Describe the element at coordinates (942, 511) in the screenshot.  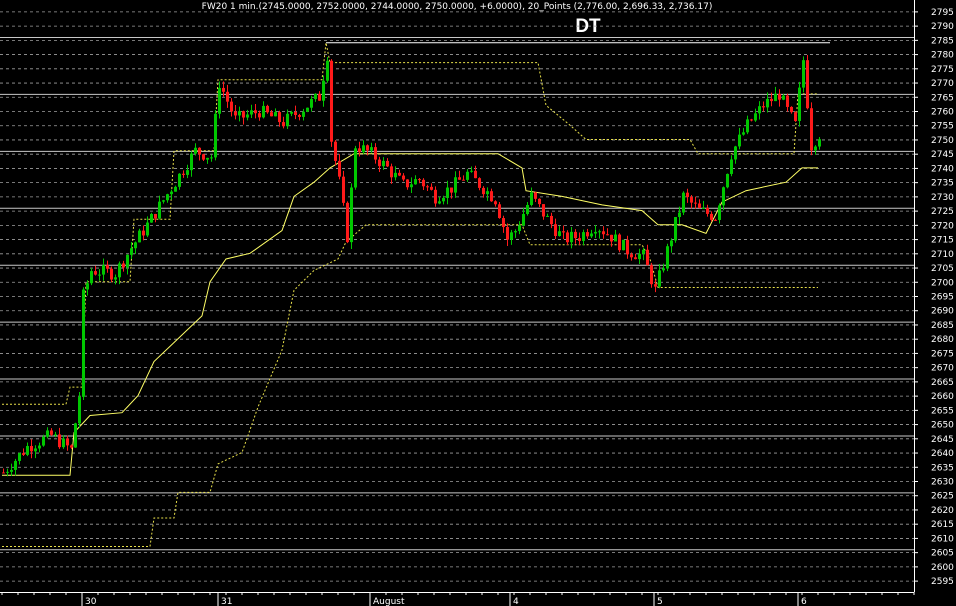
I see `y-tick-label: 2620` at that location.